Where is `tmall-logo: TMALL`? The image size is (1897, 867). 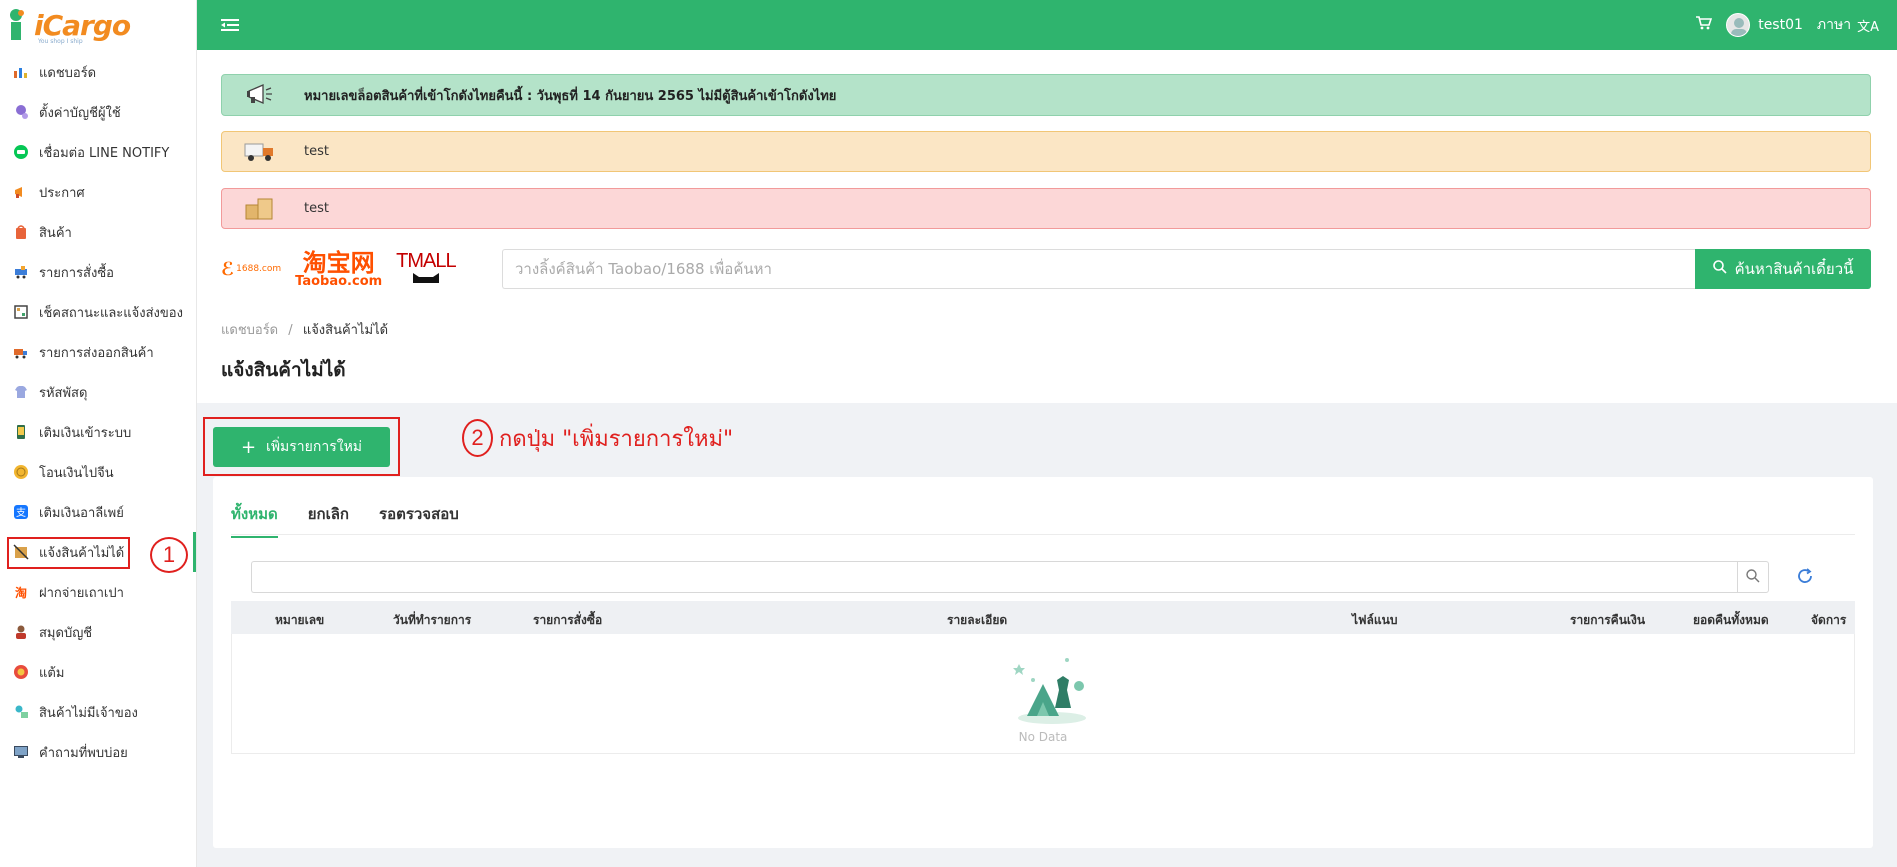
tmall-logo: TMALL is located at coordinates (426, 268).